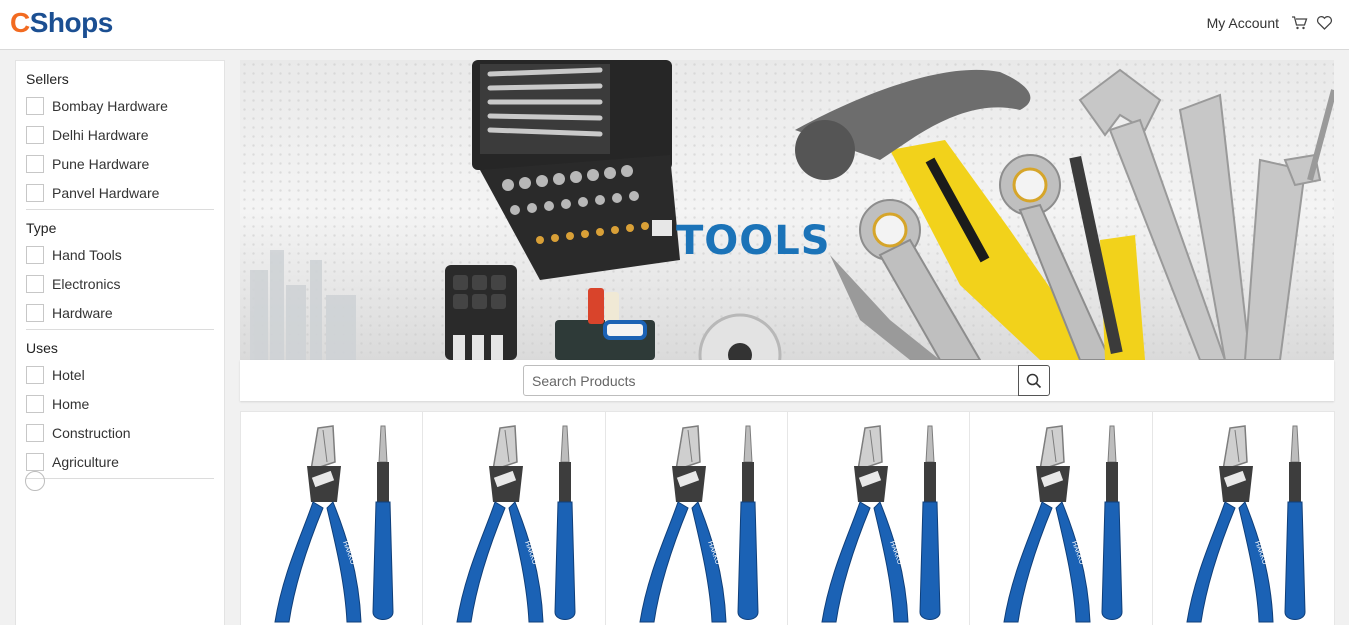 The height and width of the screenshot is (625, 1349). Describe the element at coordinates (120, 374) in the screenshot. I see `filter-option-hotel: Hotel` at that location.